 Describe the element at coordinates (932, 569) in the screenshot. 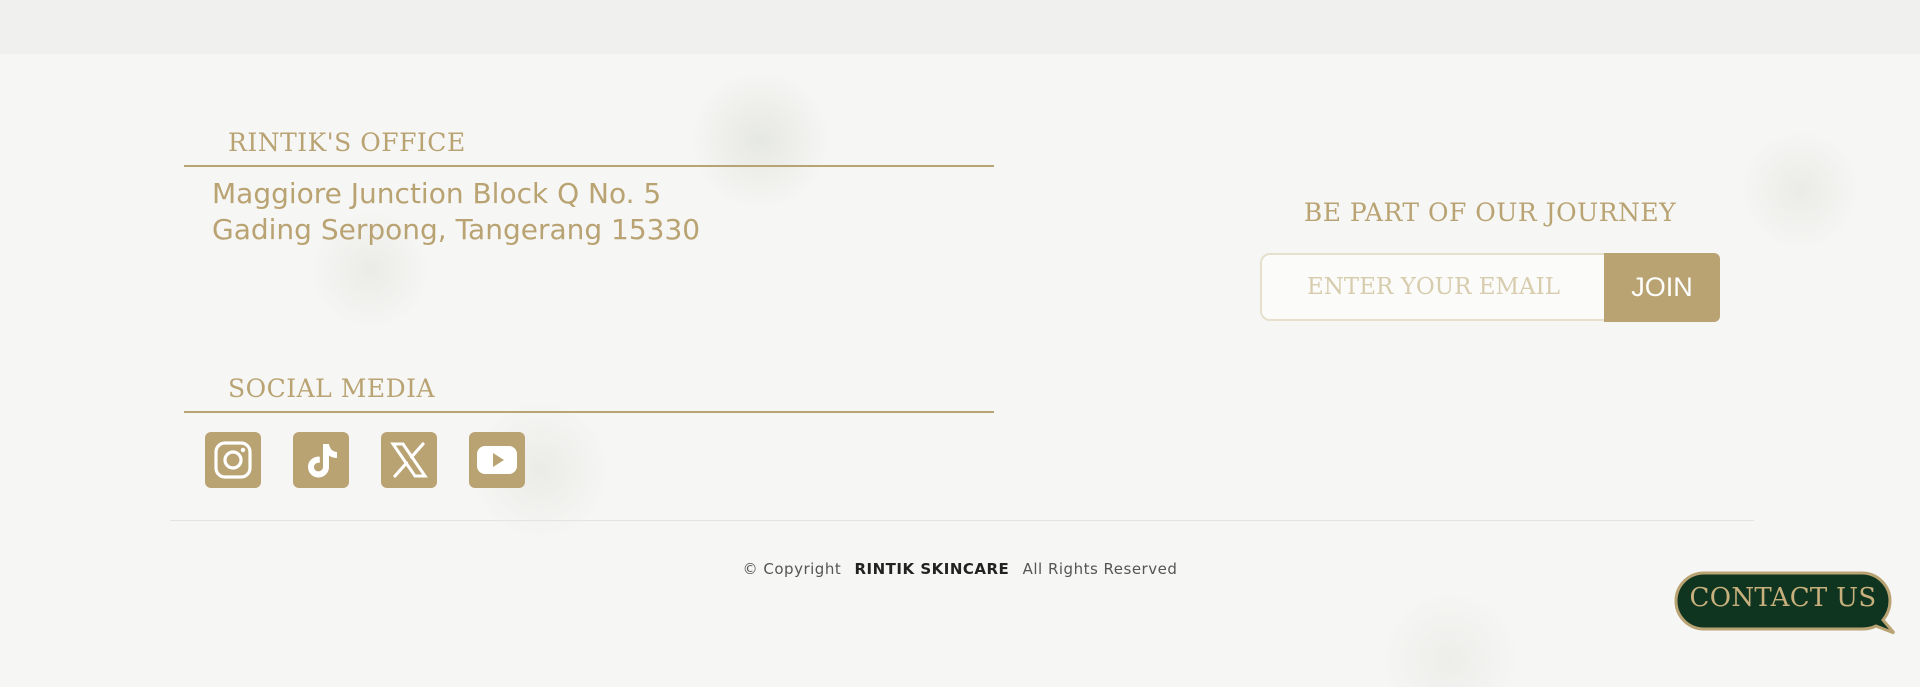

I see `copyright-brand: RINTIK SKINCARE` at that location.